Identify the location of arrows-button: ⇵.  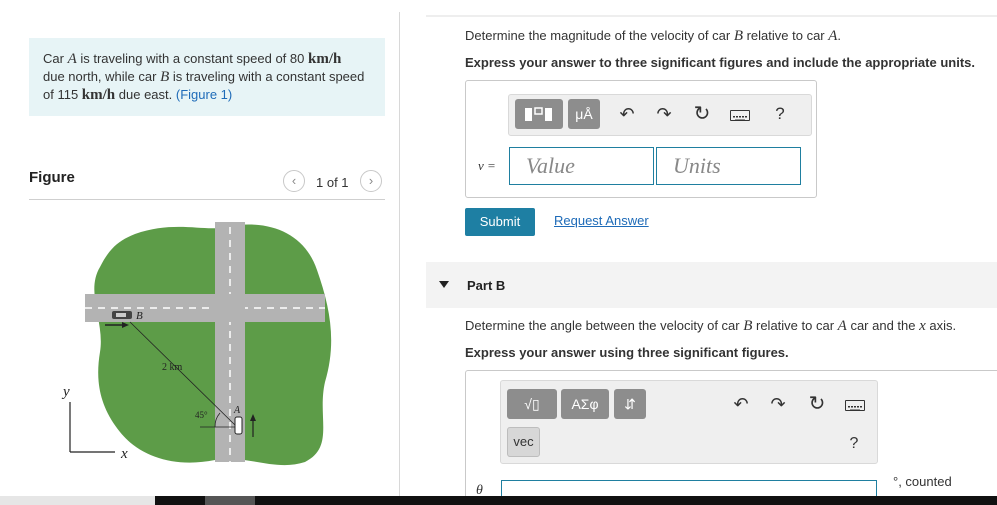
(630, 404).